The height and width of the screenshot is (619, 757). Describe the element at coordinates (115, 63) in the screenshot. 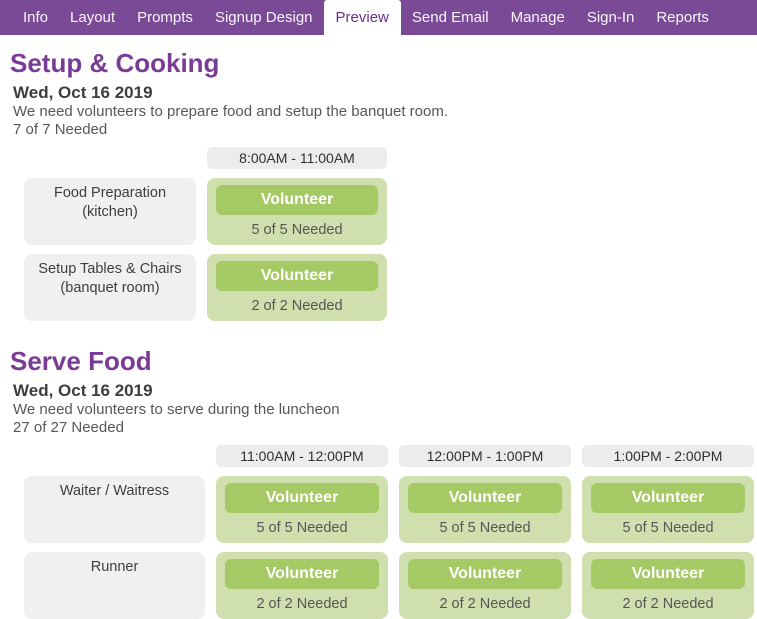

I see `section-title: Setup & Cooking` at that location.